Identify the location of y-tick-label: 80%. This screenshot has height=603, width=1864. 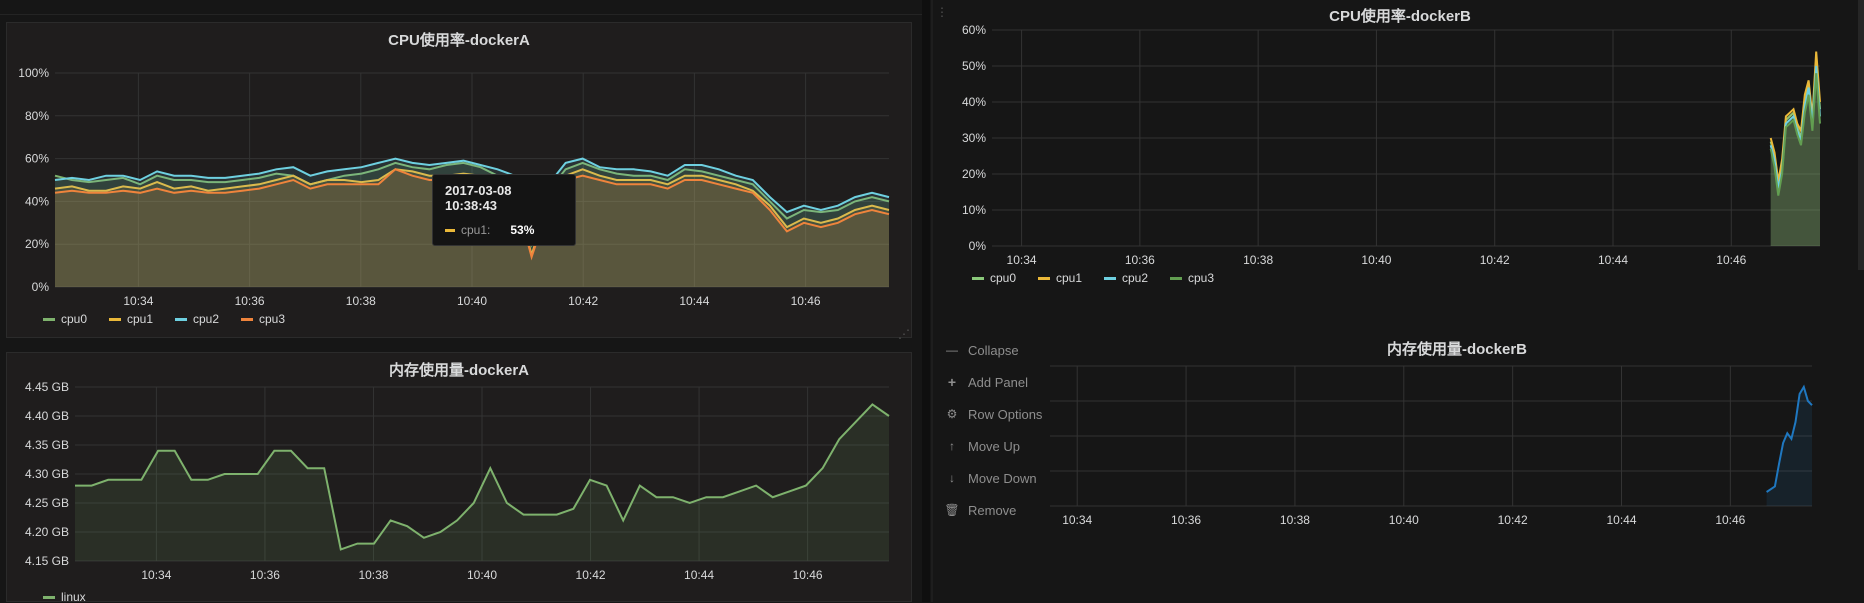
(37, 116).